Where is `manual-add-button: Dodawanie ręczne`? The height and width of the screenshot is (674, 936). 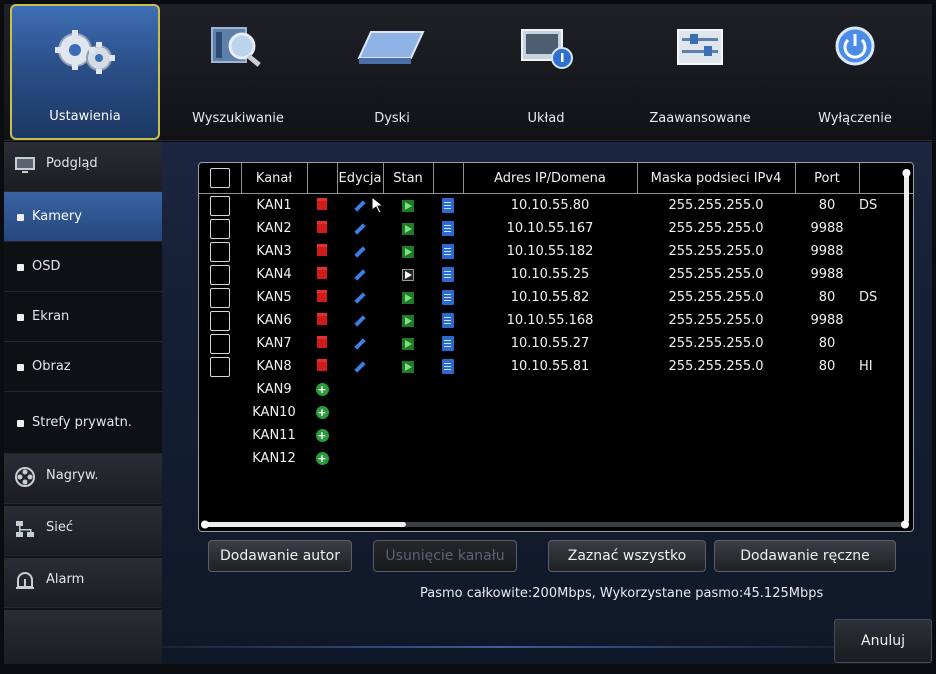 manual-add-button: Dodawanie ręczne is located at coordinates (805, 556).